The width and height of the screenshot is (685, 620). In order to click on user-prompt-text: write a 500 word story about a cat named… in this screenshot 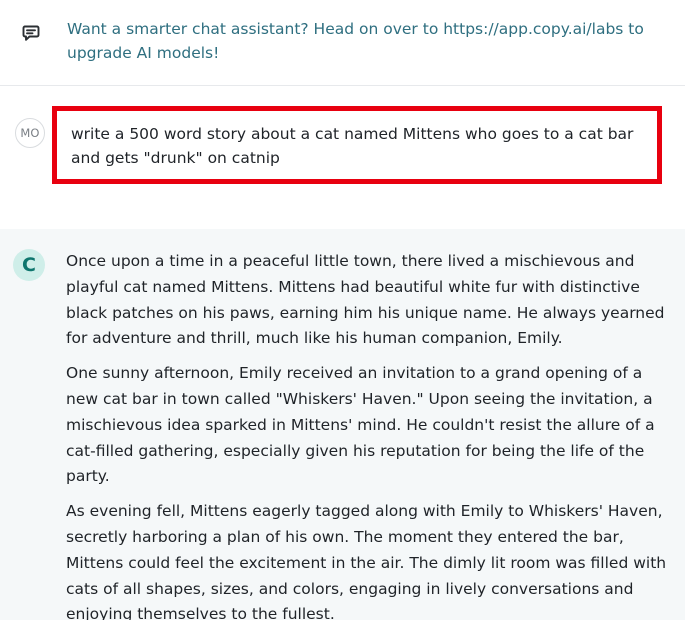, I will do `click(352, 146)`.